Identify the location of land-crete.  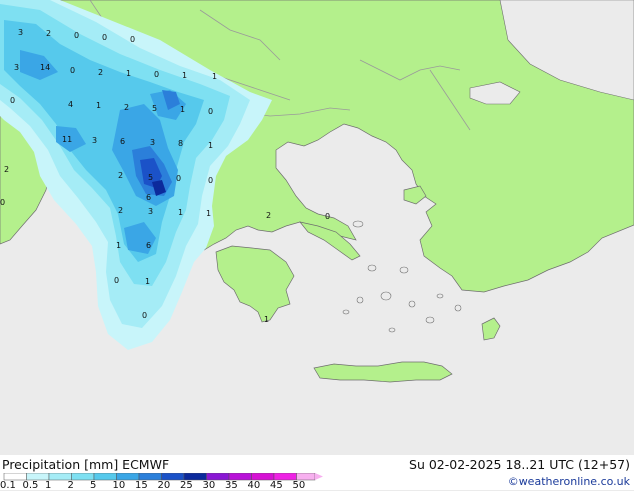
(383, 372).